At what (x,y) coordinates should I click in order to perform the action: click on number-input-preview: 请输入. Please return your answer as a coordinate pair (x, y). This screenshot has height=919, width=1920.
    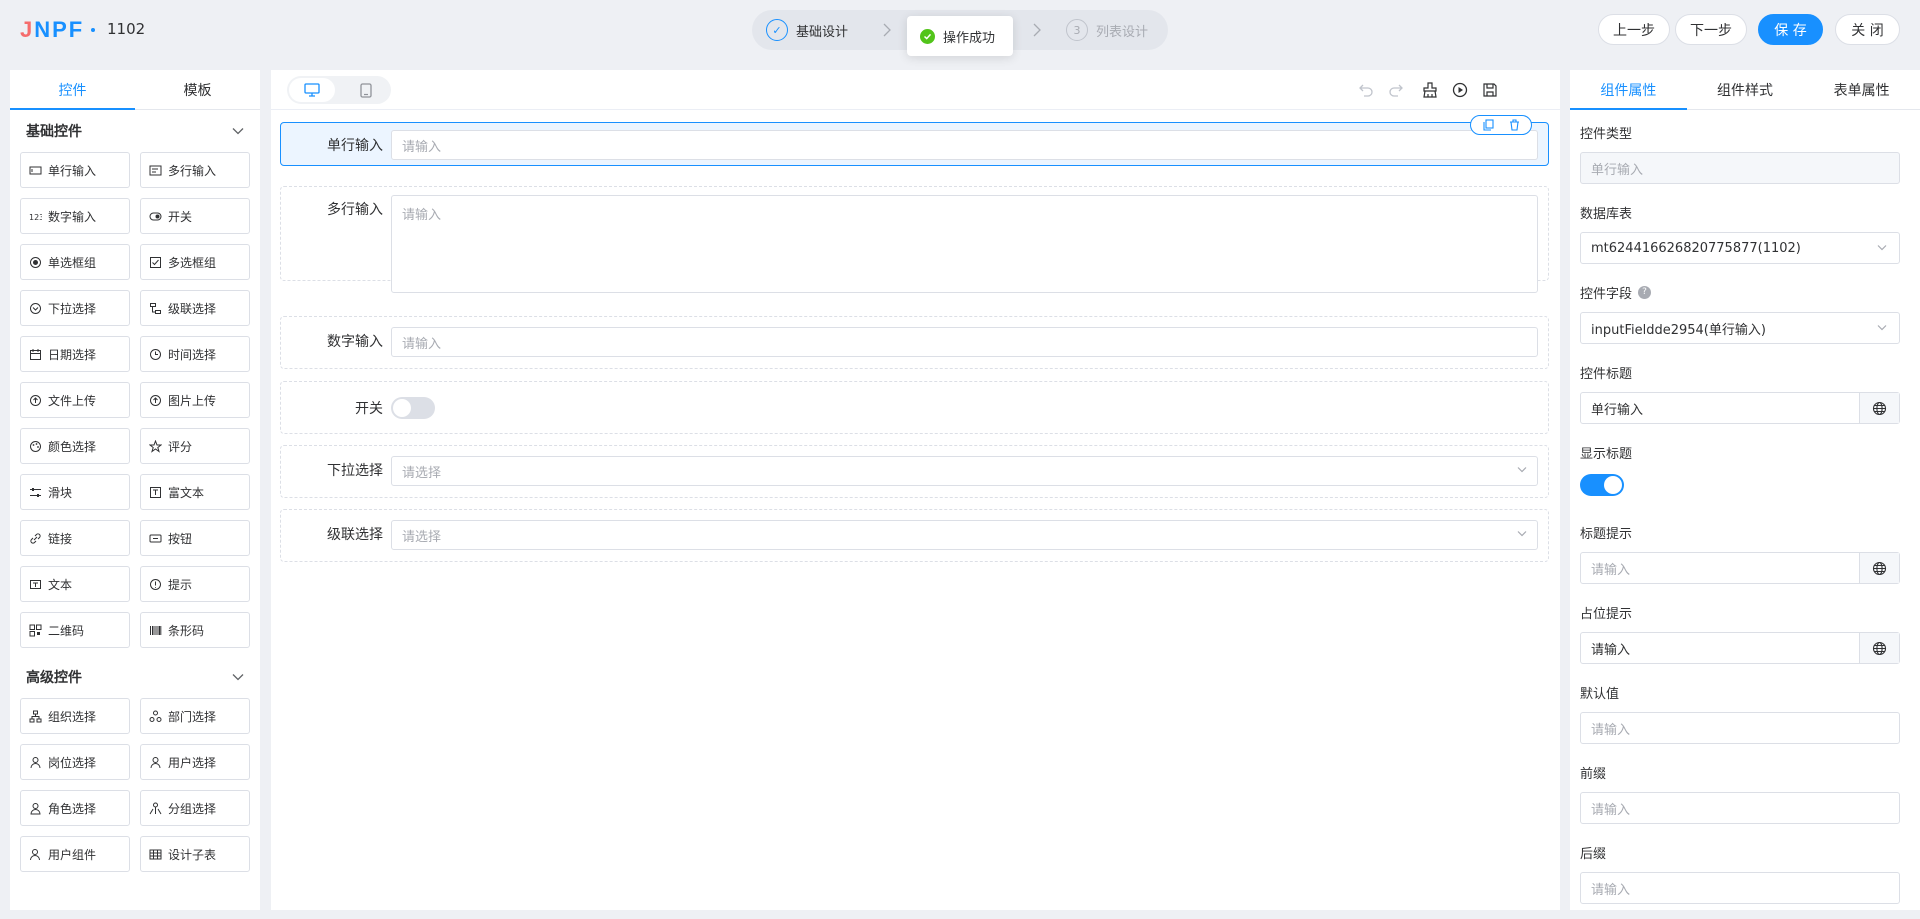
    Looking at the image, I should click on (964, 342).